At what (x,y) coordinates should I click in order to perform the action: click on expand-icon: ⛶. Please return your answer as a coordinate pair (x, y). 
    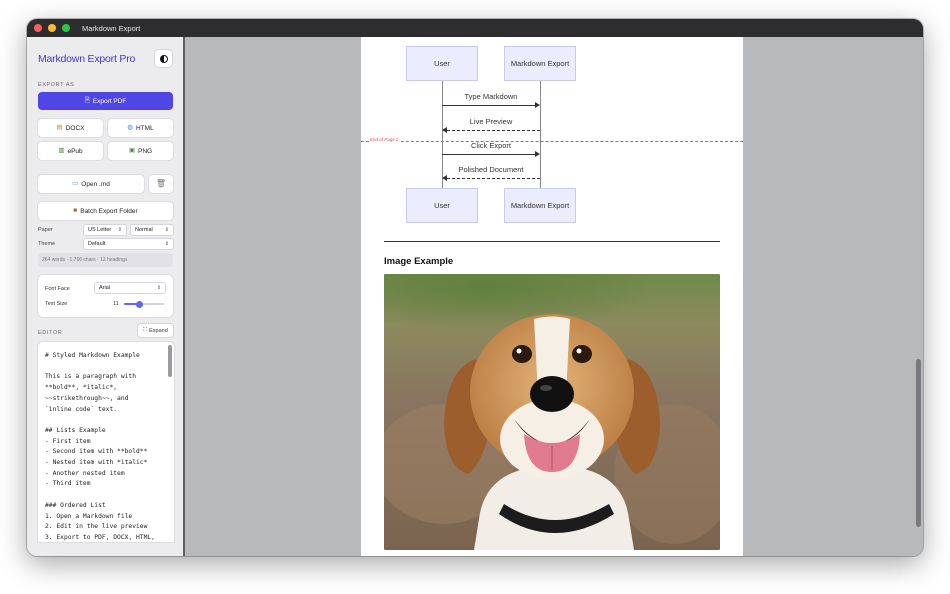
    Looking at the image, I should click on (145, 330).